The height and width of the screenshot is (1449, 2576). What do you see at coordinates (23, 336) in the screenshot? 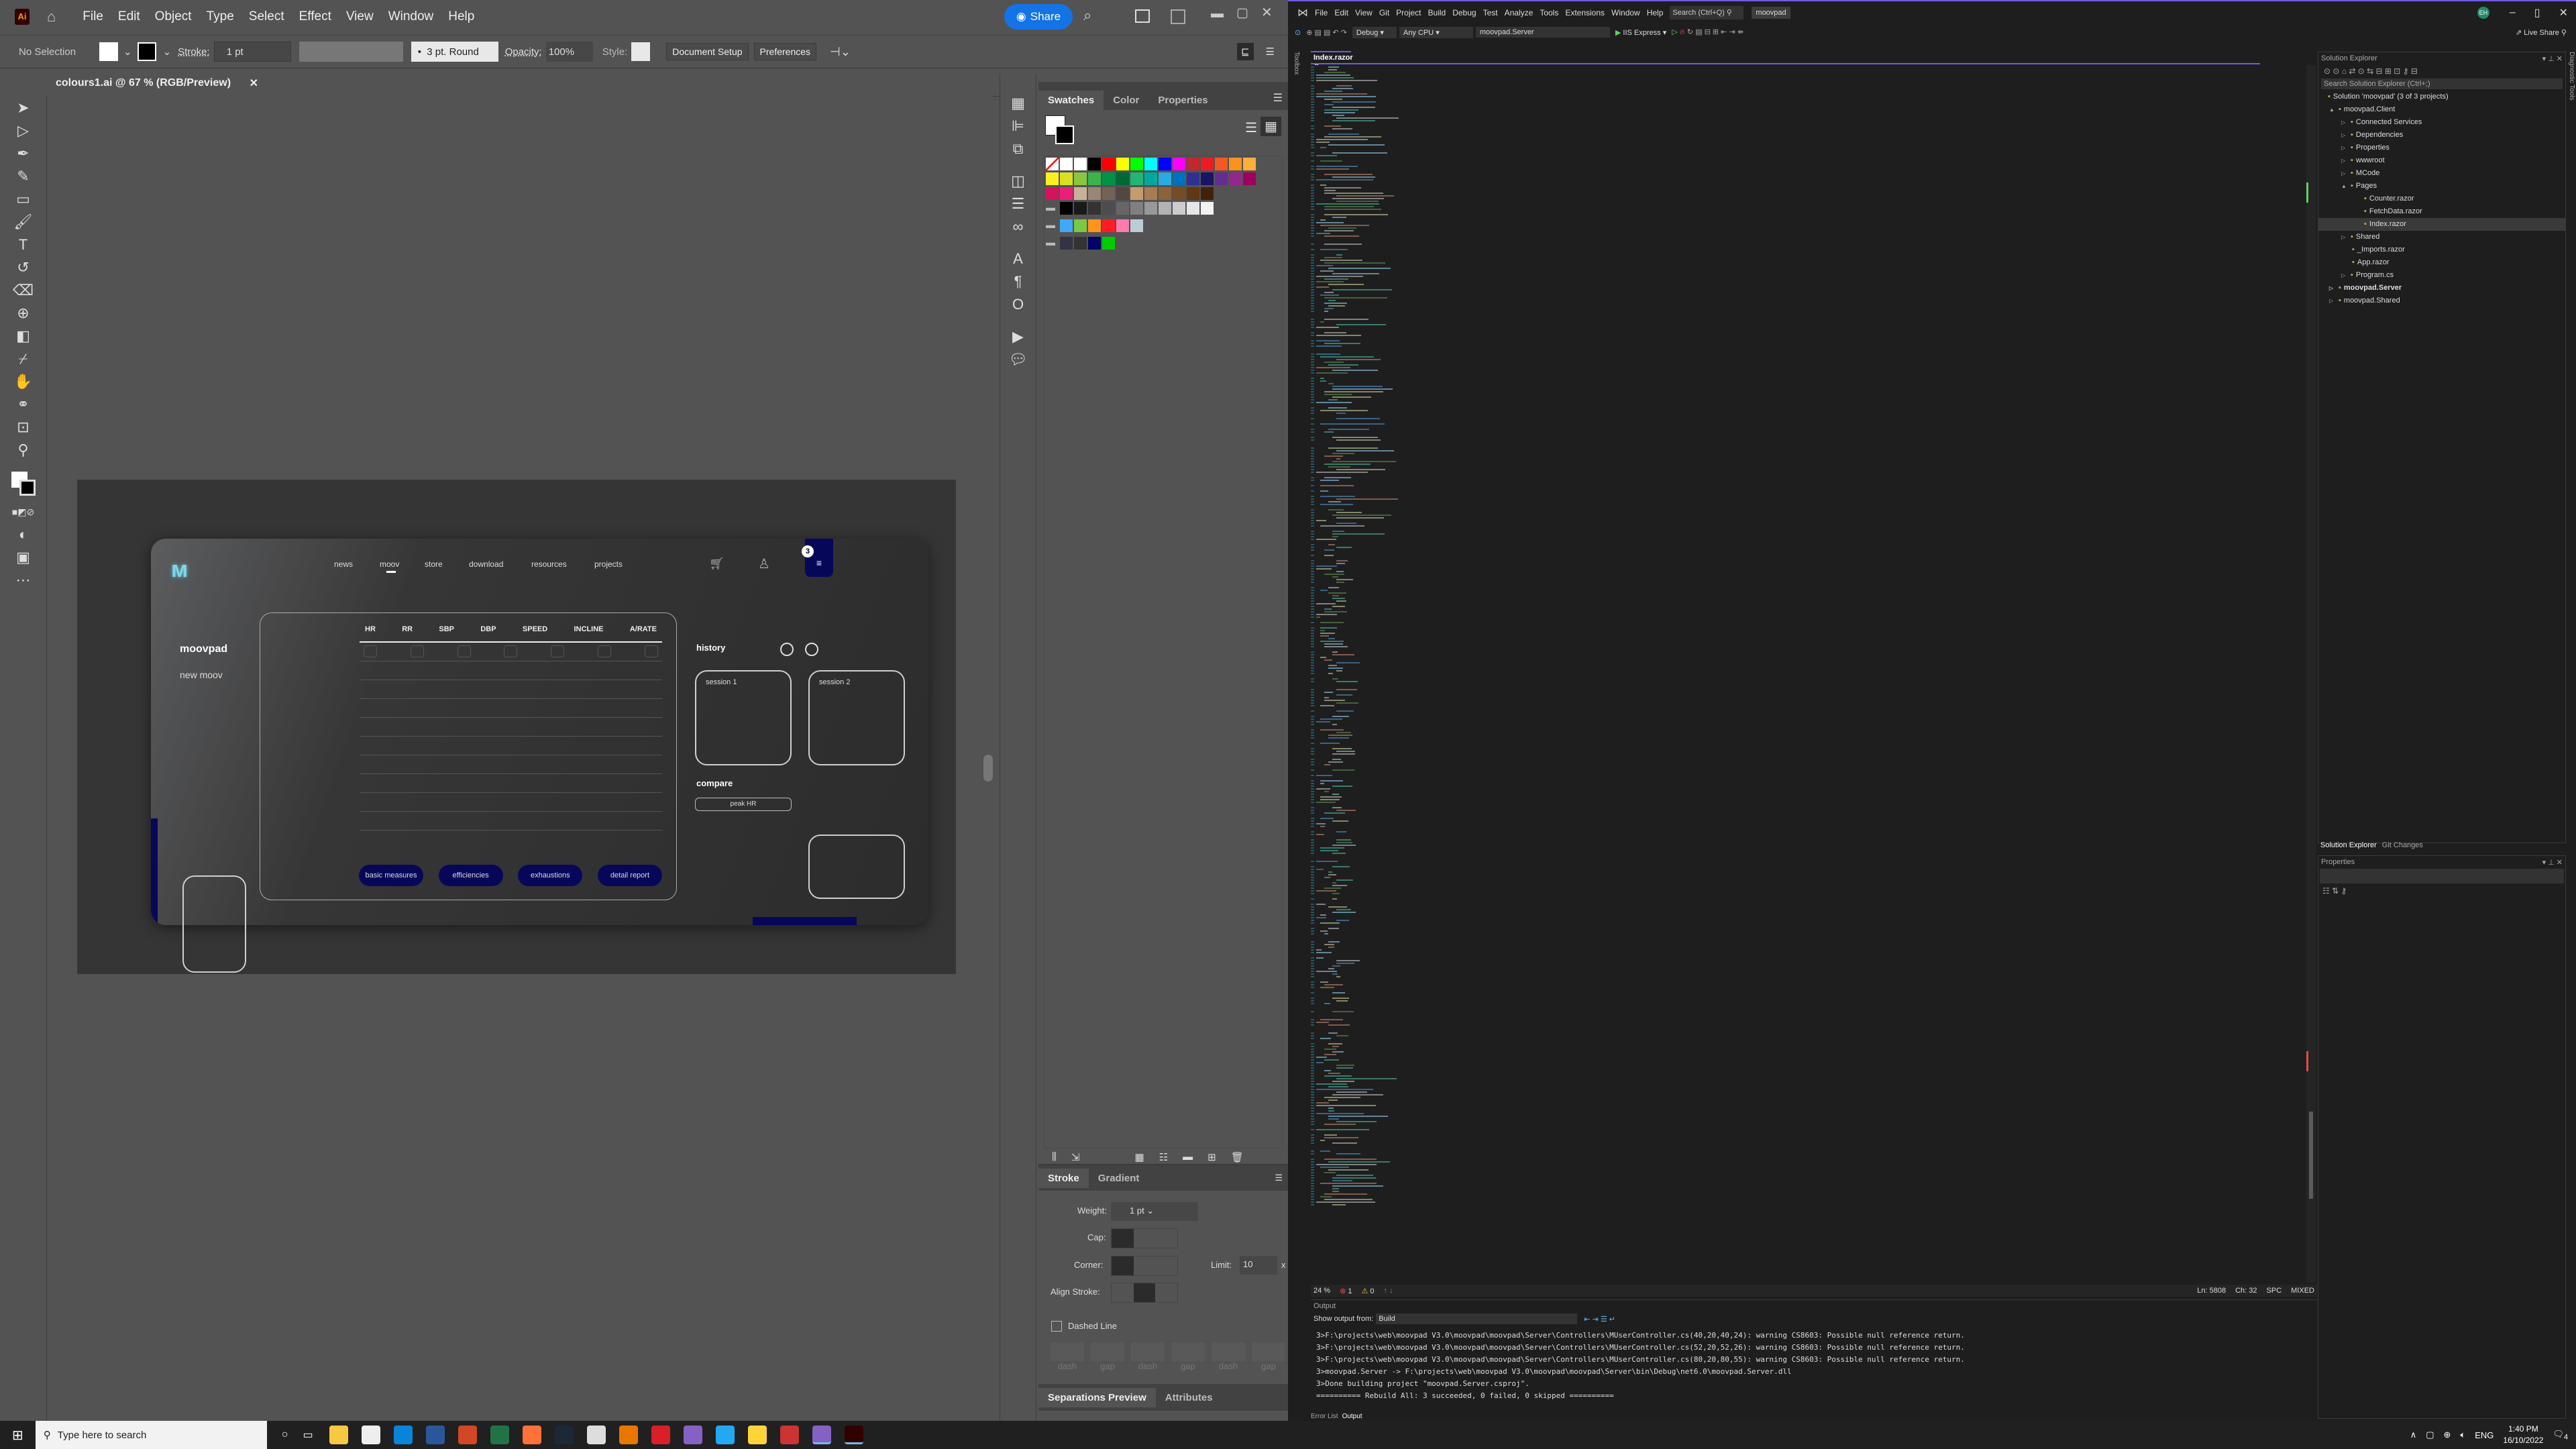
I see `gradient-tool-icon: ◧` at bounding box center [23, 336].